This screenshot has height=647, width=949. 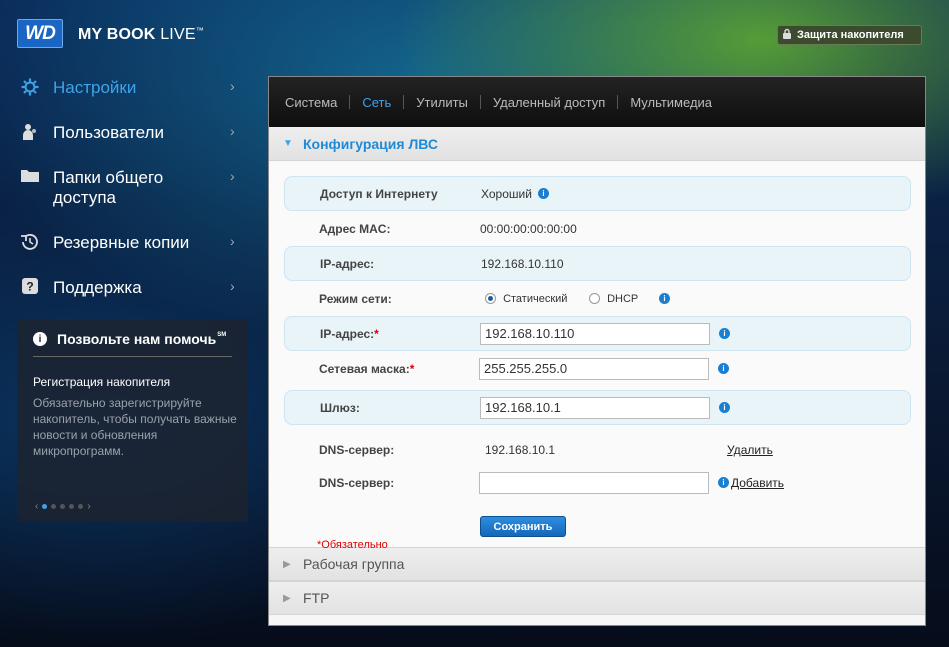 I want to click on section-ftp: ▶ FTP, so click(x=597, y=598).